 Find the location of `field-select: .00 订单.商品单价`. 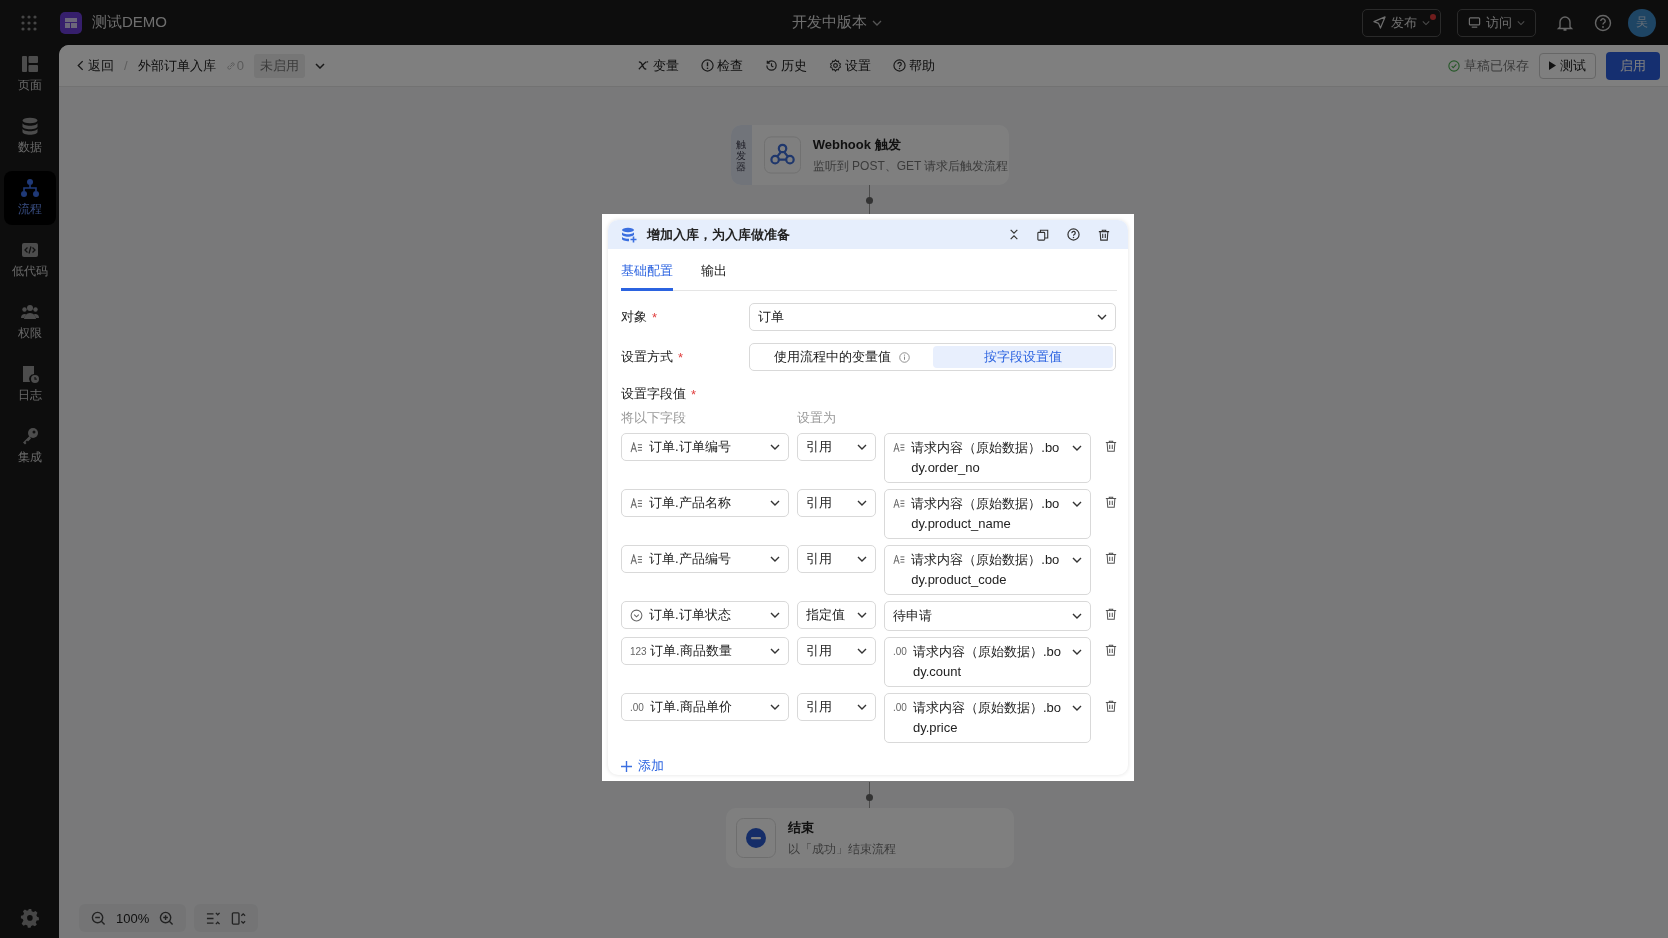

field-select: .00 订单.商品单价 is located at coordinates (705, 707).